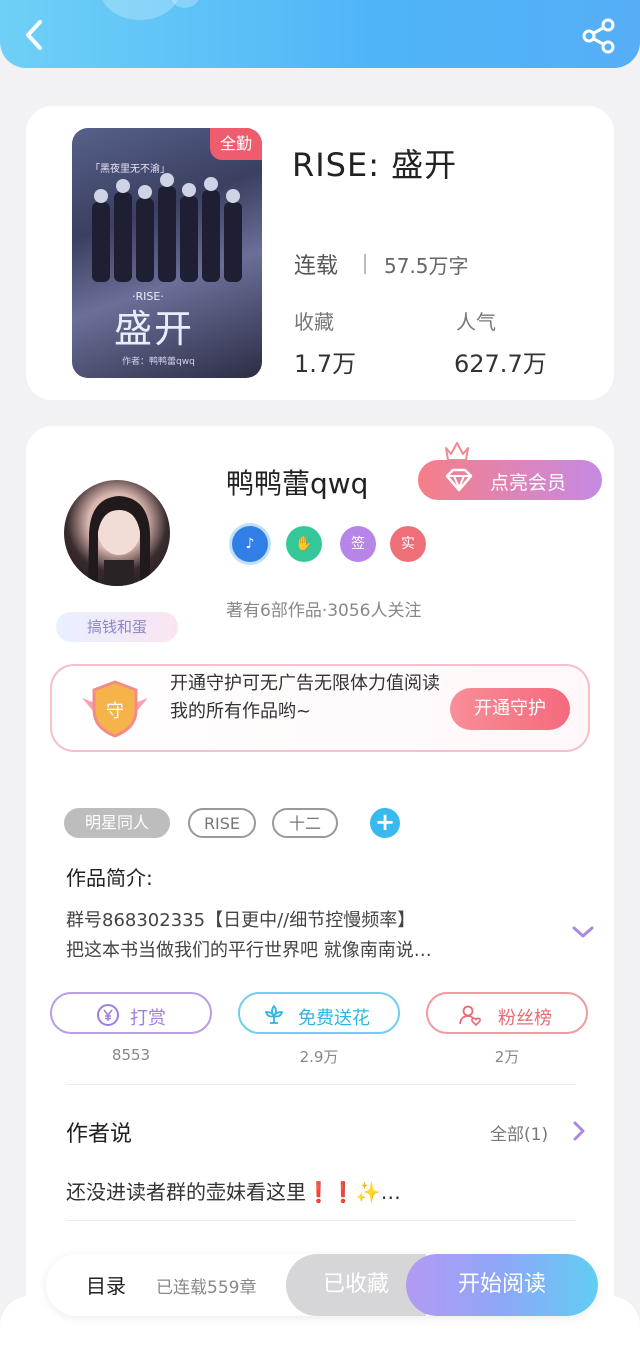  Describe the element at coordinates (502, 1285) in the screenshot. I see `start-reading-button: 开始阅读` at that location.